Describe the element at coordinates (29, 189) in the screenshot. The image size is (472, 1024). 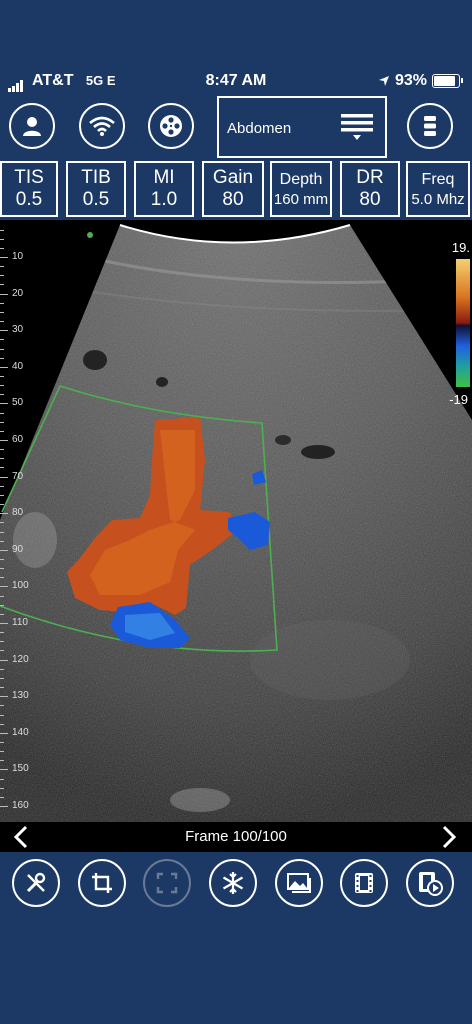
I see `param-tis: TIS 0.5` at that location.